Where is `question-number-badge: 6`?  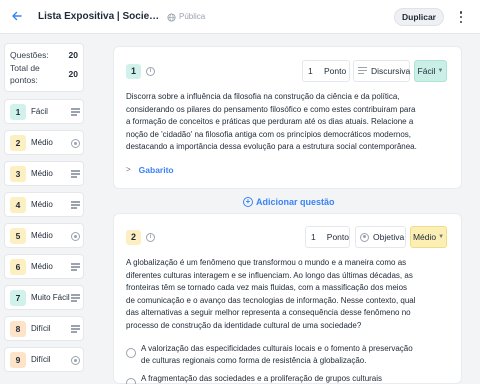
question-number-badge: 6 is located at coordinates (18, 267).